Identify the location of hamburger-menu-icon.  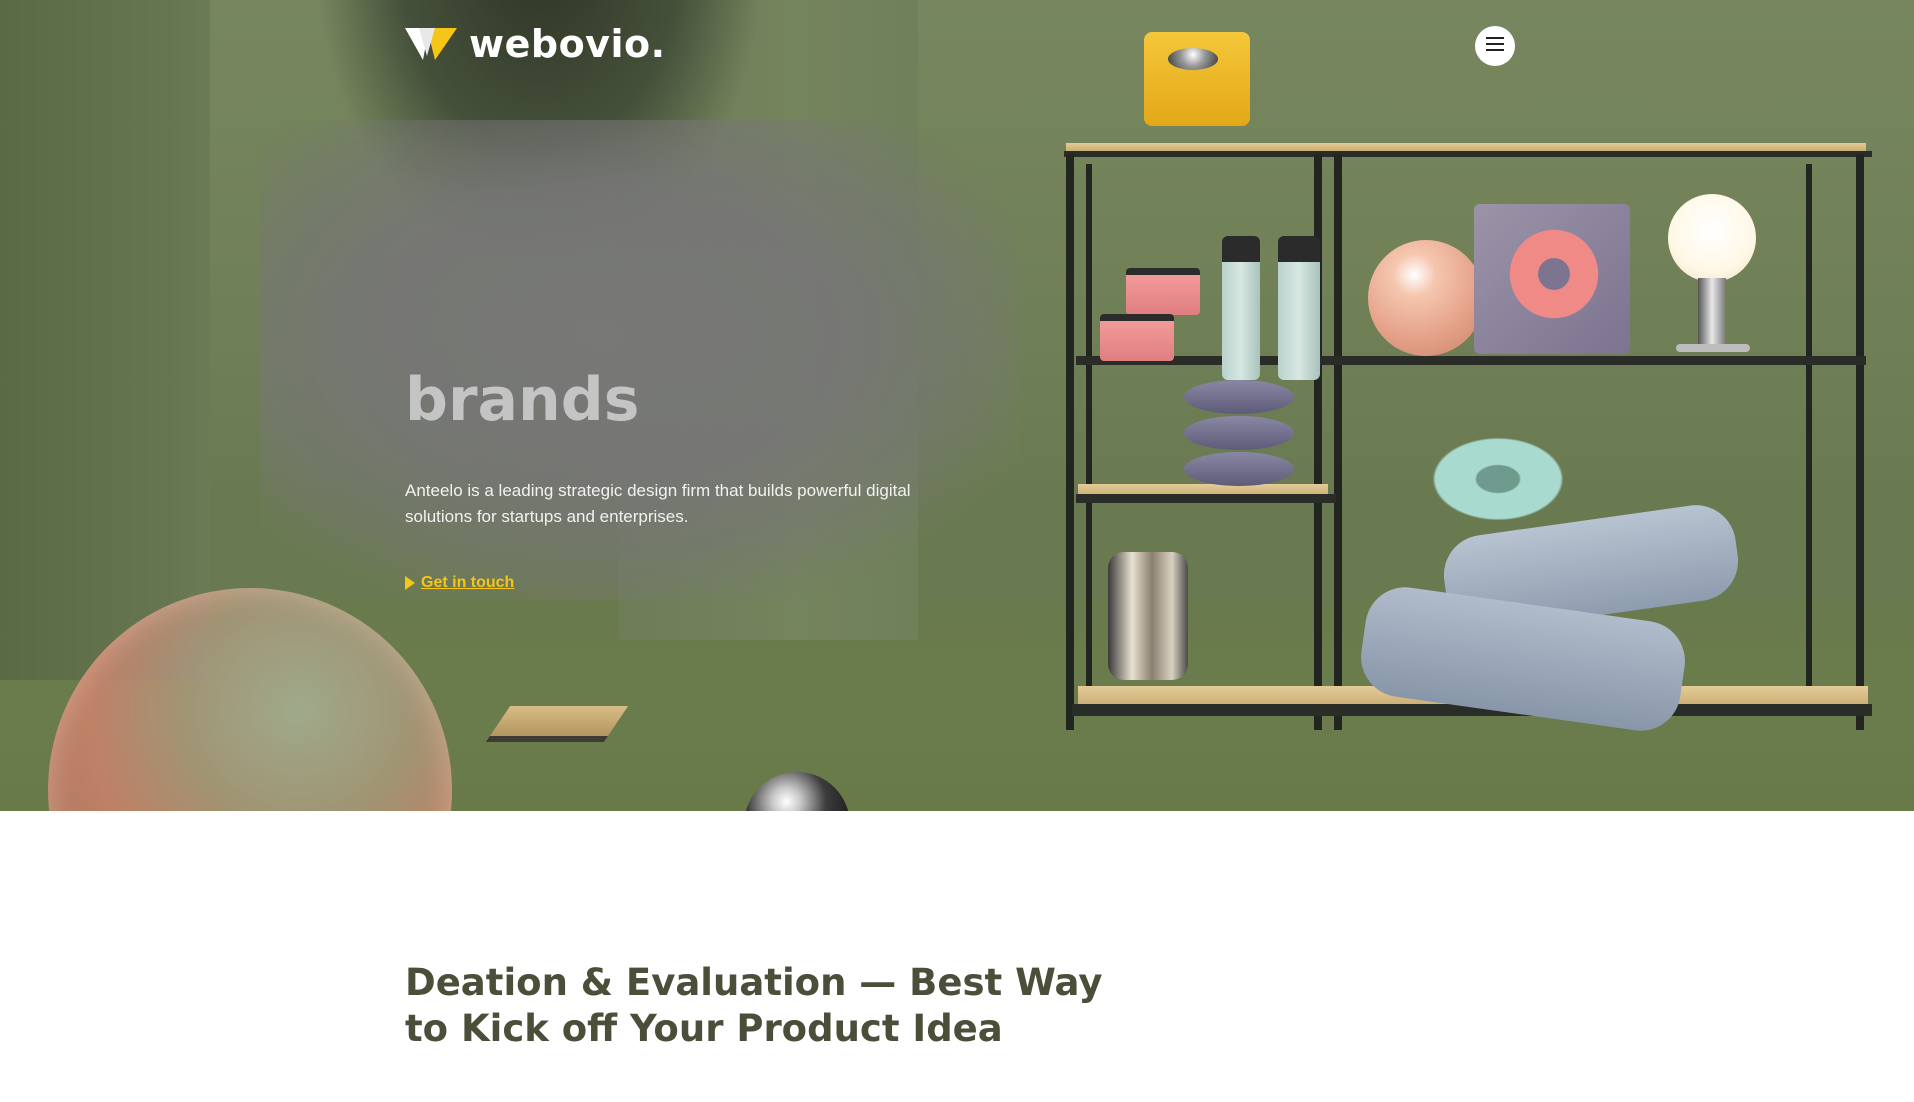
(1495, 46).